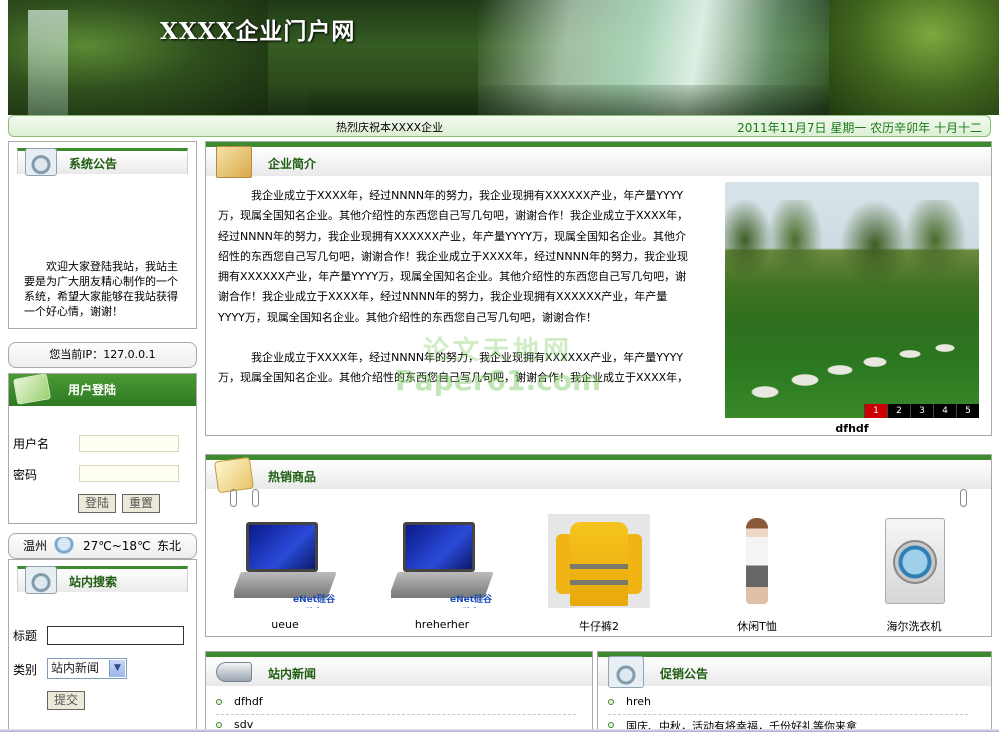 This screenshot has height=732, width=999. What do you see at coordinates (93, 164) in the screenshot?
I see `notice-title: 系统公告` at bounding box center [93, 164].